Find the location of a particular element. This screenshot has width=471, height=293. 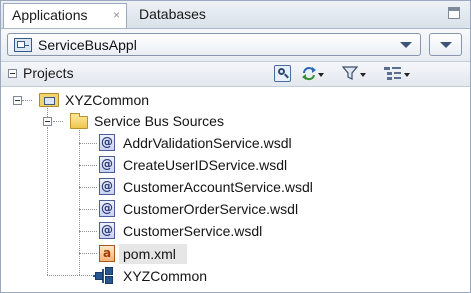

tab-applications: Applications × is located at coordinates (65, 15).